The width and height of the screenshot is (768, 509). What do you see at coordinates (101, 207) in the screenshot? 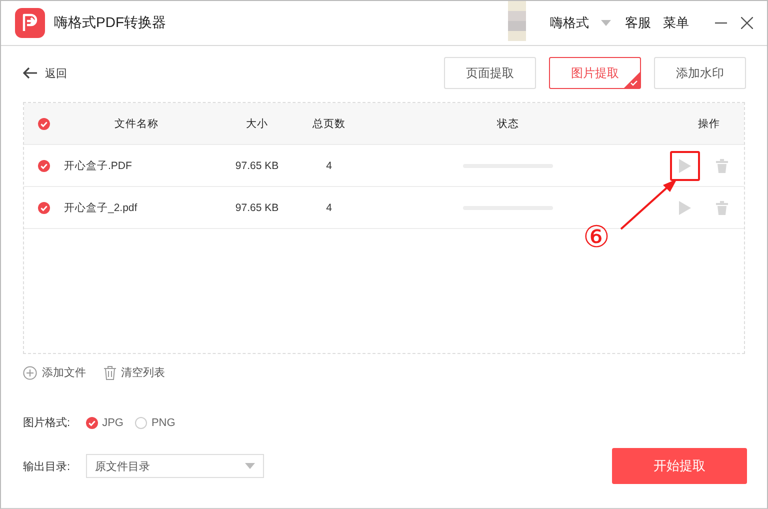
I see `file-name: 开心盒子_2.pdf` at bounding box center [101, 207].